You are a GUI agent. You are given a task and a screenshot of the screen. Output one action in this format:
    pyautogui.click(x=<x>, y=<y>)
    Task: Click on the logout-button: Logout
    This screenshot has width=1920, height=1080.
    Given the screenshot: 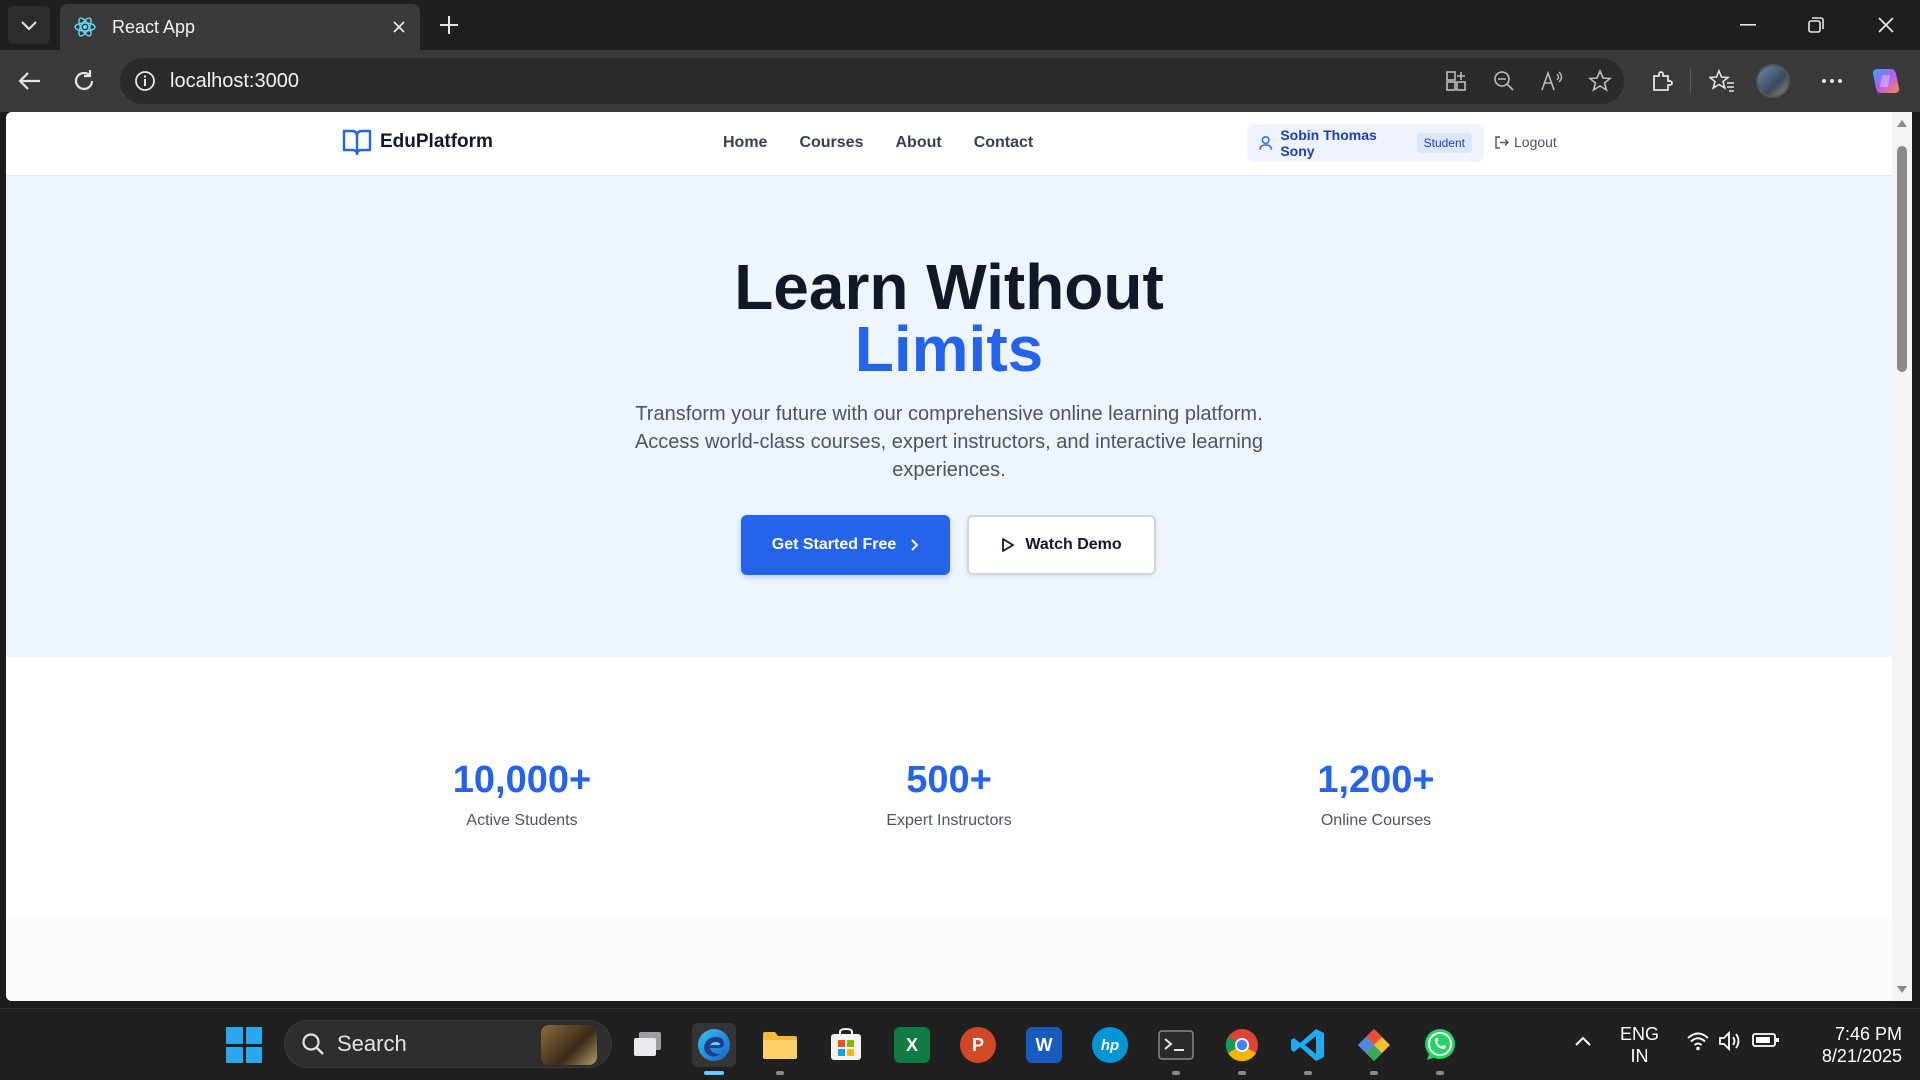 What is the action you would take?
    pyautogui.click(x=1525, y=142)
    